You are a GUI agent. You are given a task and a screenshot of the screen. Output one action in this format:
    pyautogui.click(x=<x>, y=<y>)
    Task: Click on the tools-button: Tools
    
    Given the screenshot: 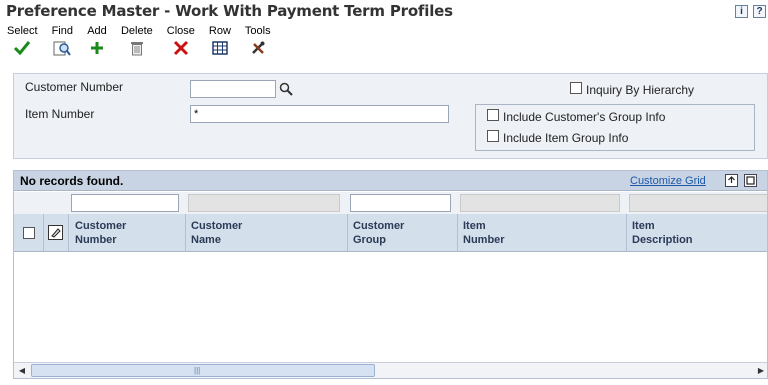 What is the action you would take?
    pyautogui.click(x=258, y=42)
    